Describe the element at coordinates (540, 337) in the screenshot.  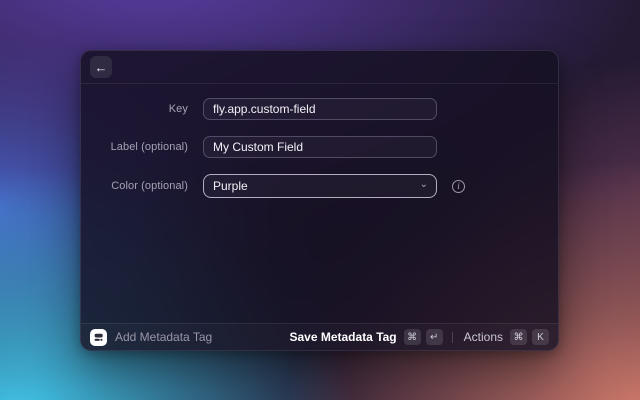
I see `k-key-icon: K` at that location.